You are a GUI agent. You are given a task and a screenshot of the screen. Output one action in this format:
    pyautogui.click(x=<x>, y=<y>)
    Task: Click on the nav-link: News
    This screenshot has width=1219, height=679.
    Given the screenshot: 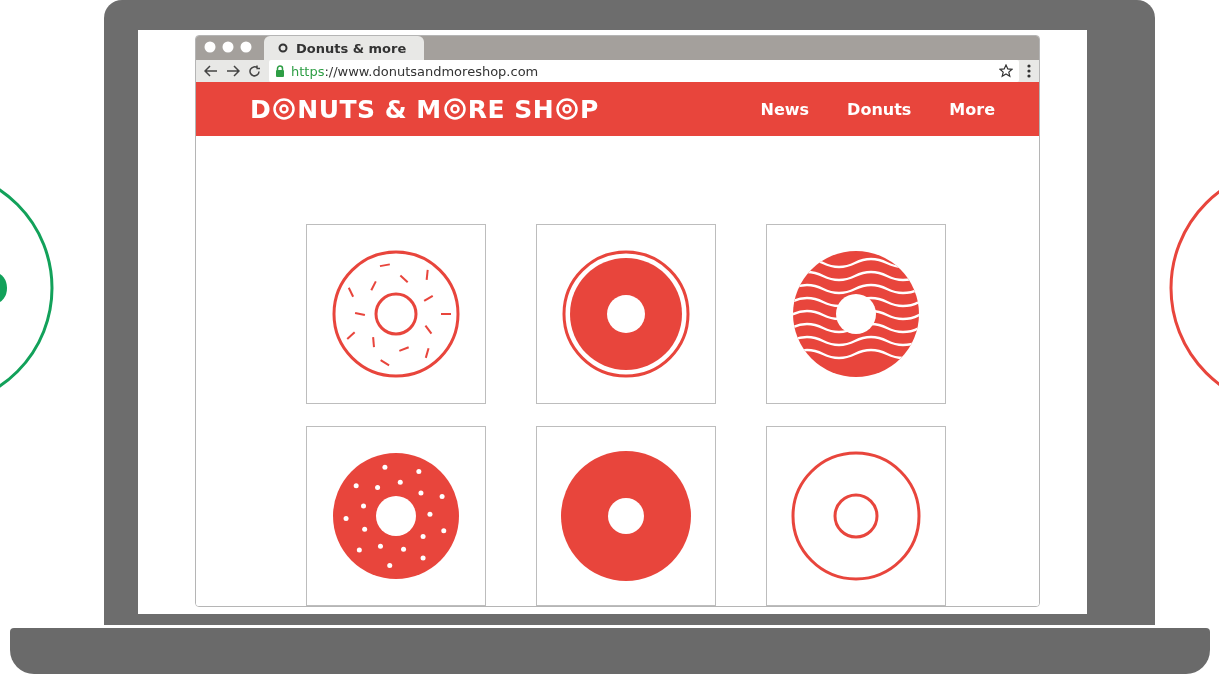 What is the action you would take?
    pyautogui.click(x=785, y=109)
    